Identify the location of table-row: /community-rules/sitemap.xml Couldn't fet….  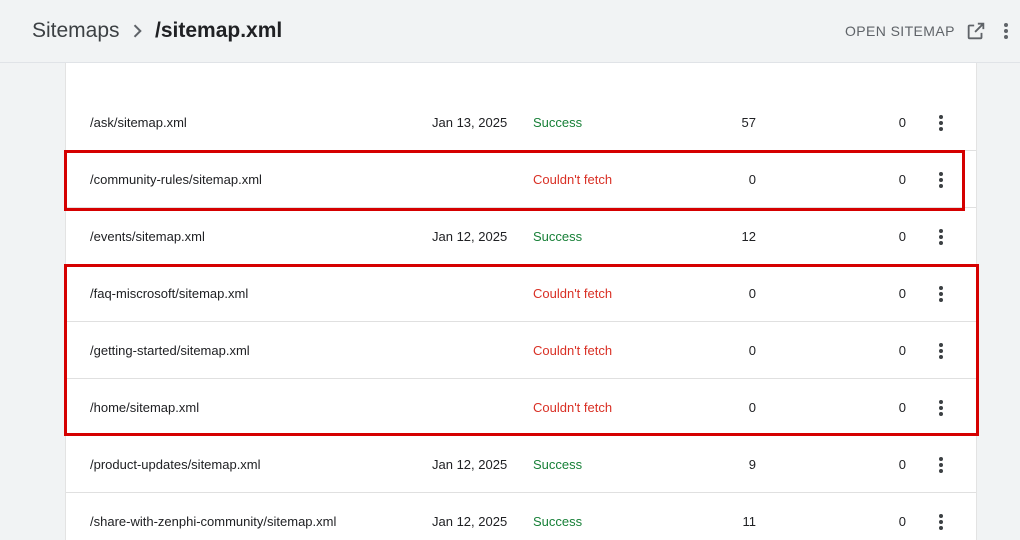
(521, 179).